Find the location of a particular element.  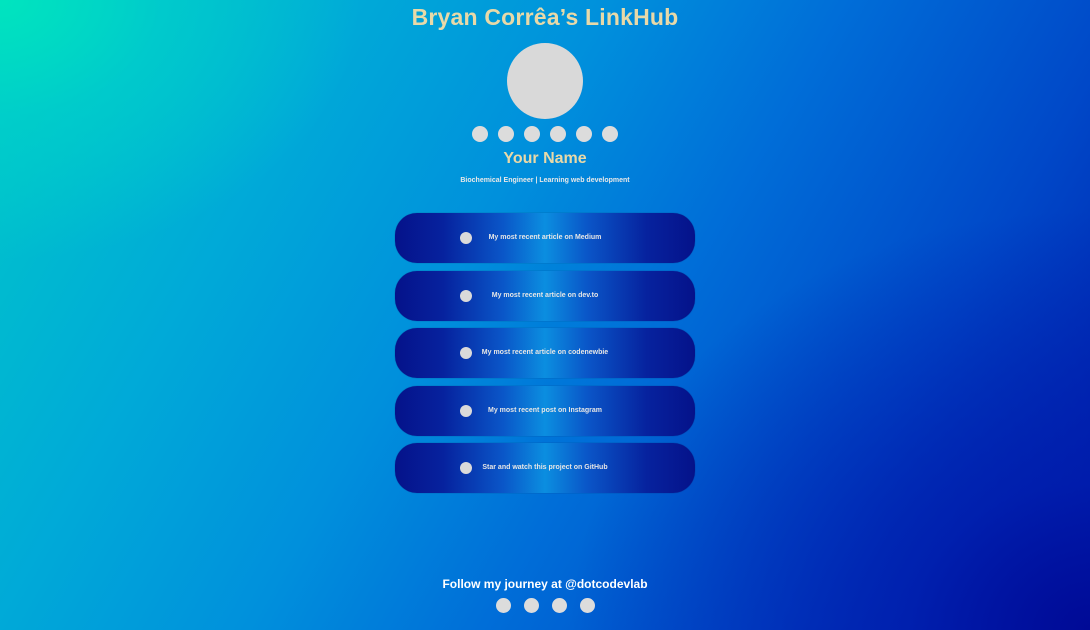

link-button-devto: My most recent article on dev.to is located at coordinates (545, 295).